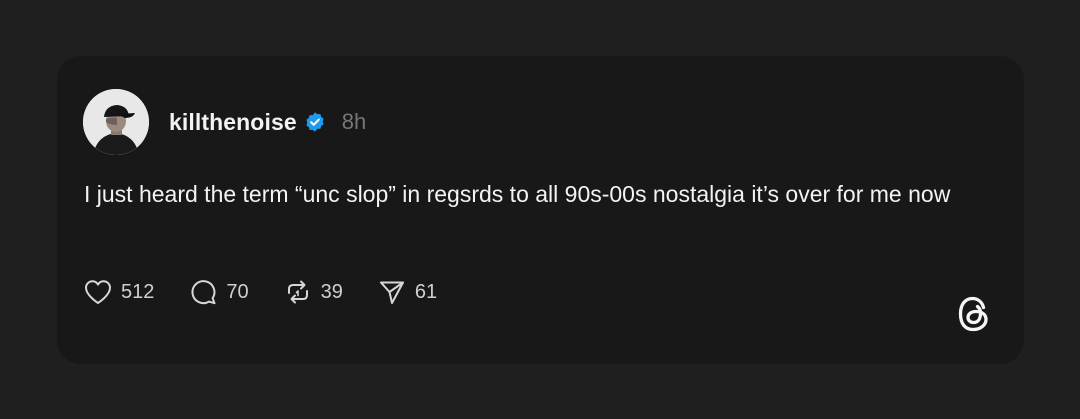 This screenshot has height=419, width=1080. Describe the element at coordinates (233, 122) in the screenshot. I see `username: killthenoise` at that location.